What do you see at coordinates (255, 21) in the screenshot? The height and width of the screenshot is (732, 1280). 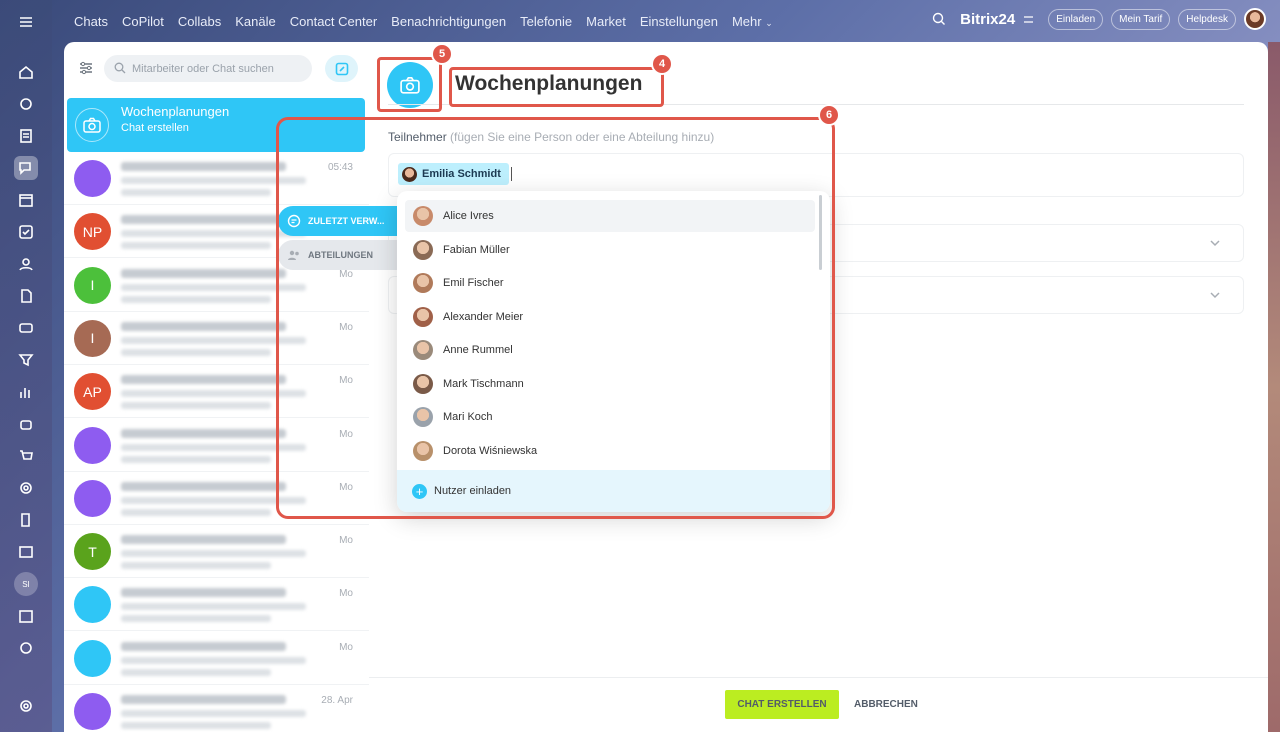 I see `nav-channels: Kanäle` at bounding box center [255, 21].